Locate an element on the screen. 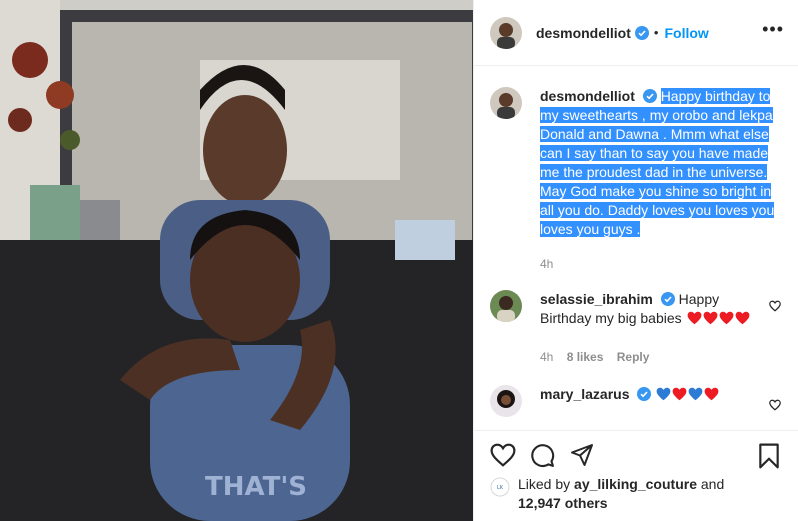  caption-line: can I say than to say you have made is located at coordinates (654, 153).